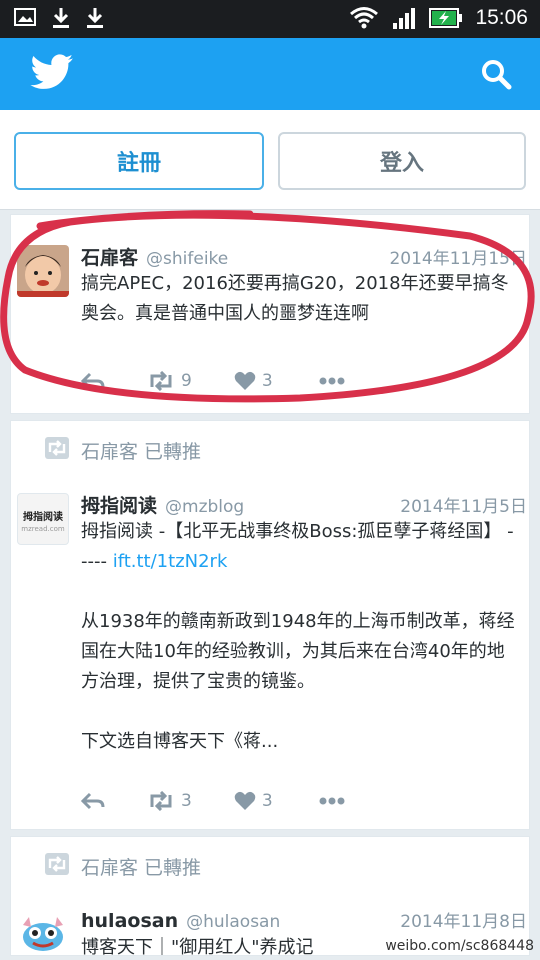 The image size is (540, 960). I want to click on search-icon, so click(496, 76).